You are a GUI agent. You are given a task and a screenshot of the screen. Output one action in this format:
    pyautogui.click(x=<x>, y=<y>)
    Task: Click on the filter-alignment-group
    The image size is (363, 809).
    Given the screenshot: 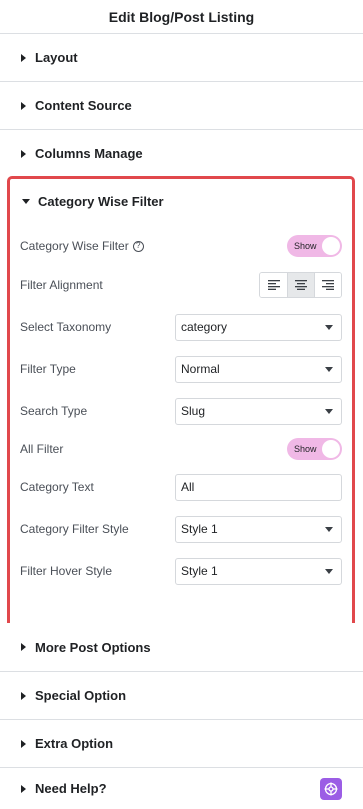 What is the action you would take?
    pyautogui.click(x=300, y=285)
    